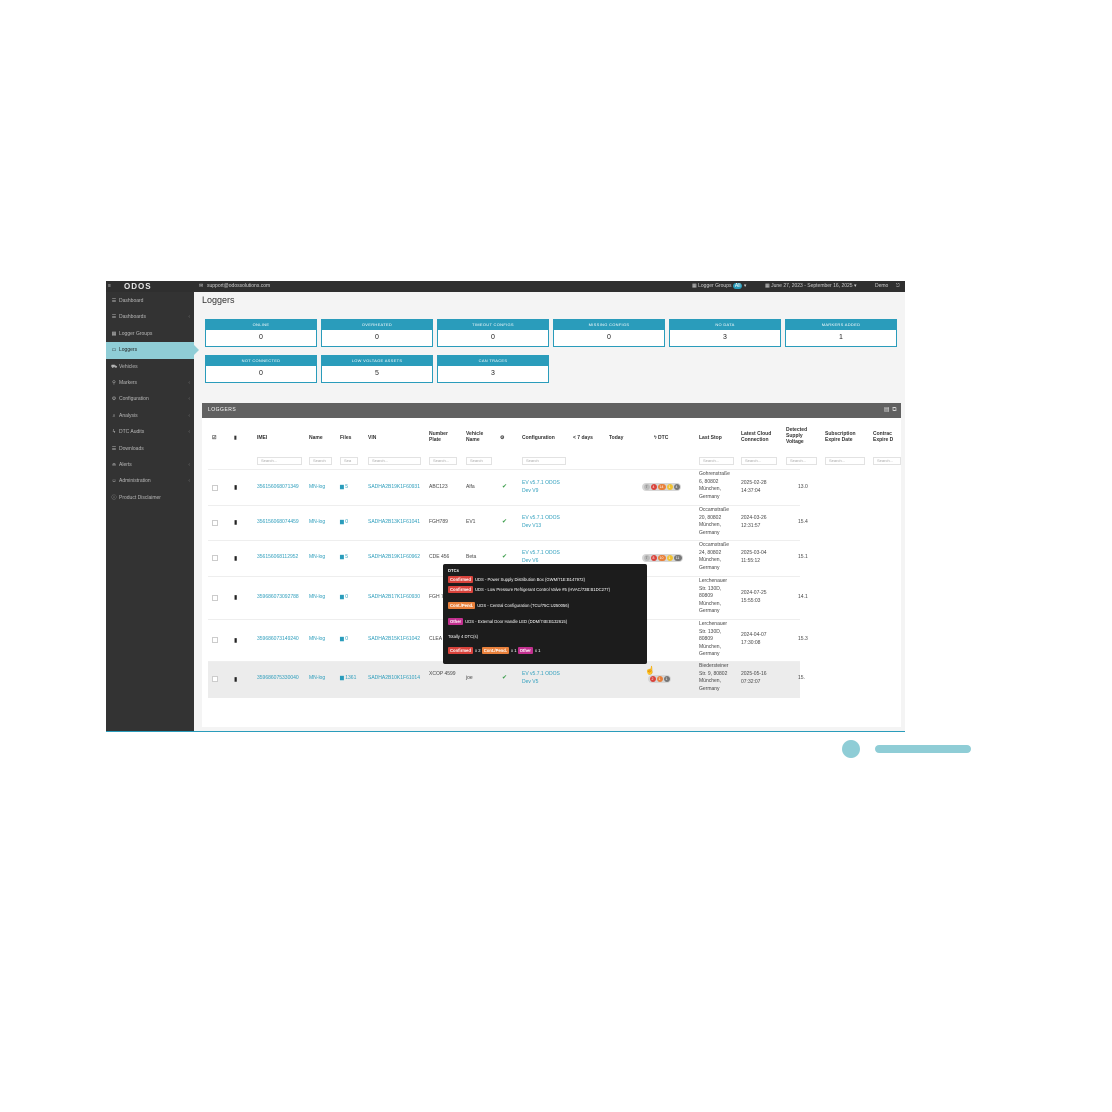  Describe the element at coordinates (841, 333) in the screenshot. I see `stat-markers-added: MARKERS ADDED 1` at that location.